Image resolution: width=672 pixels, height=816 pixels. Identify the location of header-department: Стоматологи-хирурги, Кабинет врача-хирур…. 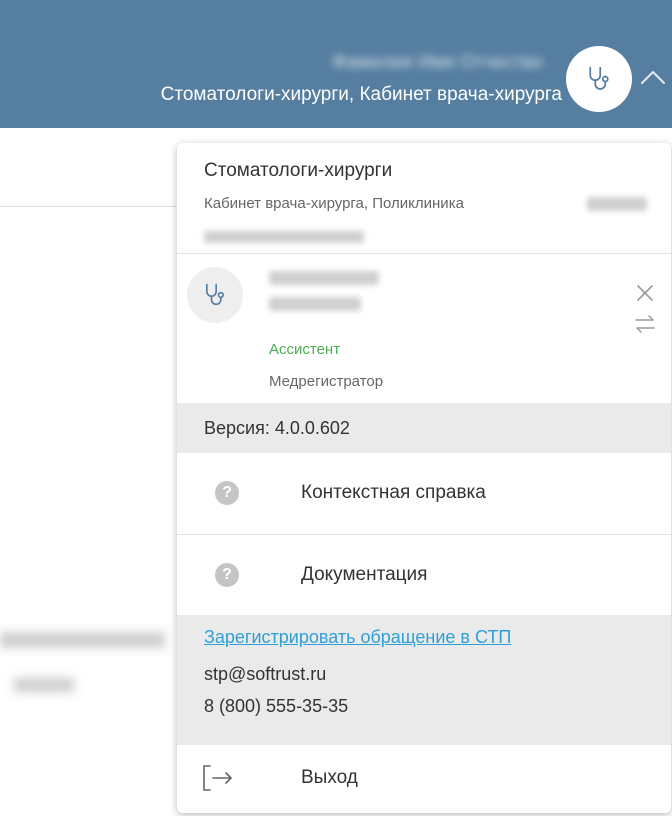
(361, 94).